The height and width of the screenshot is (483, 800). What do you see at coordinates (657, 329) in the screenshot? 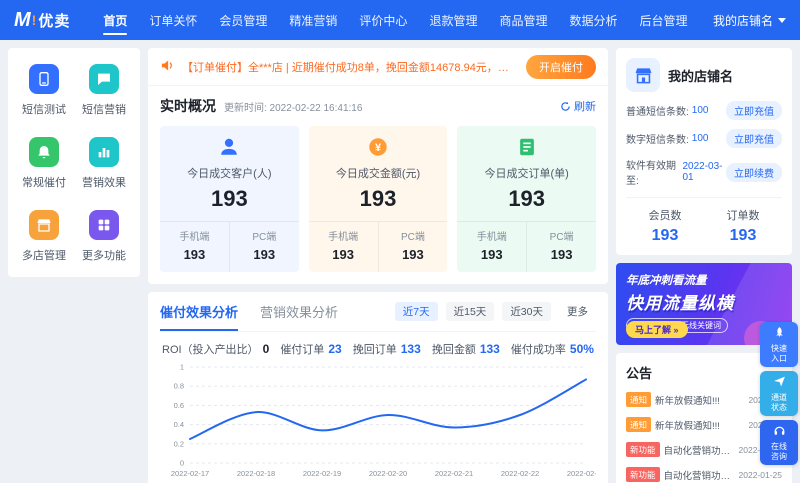
I see `promo-cta-button: 马上了解 »` at bounding box center [657, 329].